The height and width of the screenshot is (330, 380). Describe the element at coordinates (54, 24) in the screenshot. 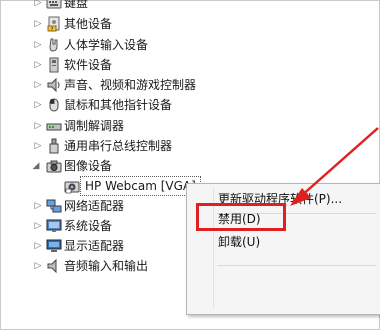

I see `unknown-device-icon: ?` at that location.